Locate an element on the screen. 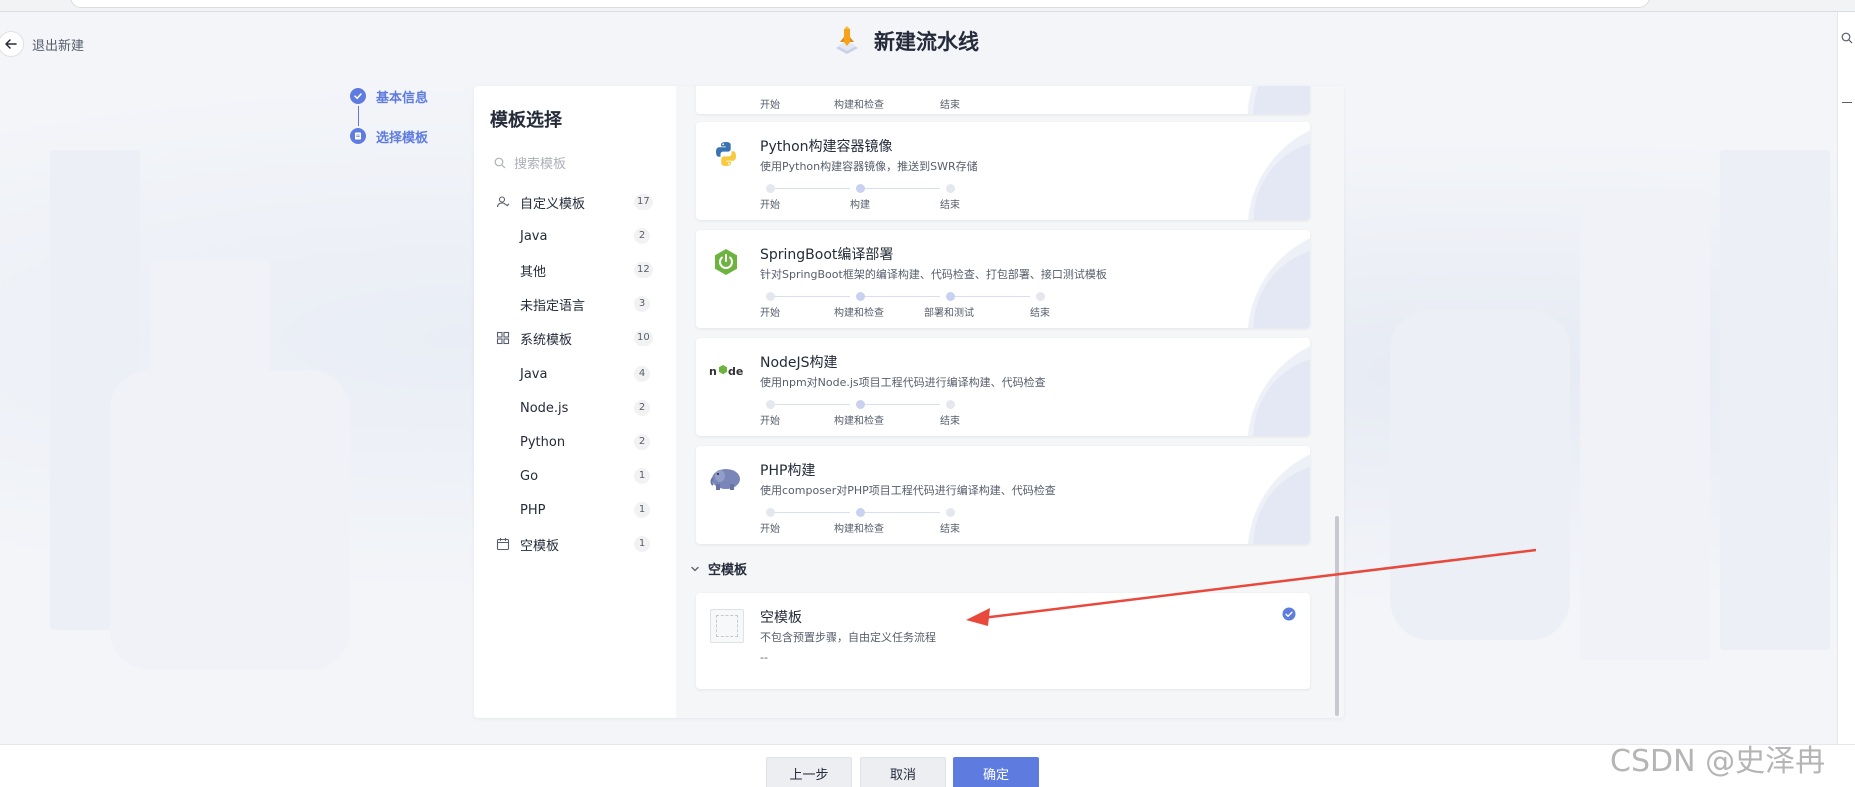 The image size is (1855, 787). stage-label: 部署和测试 is located at coordinates (949, 313).